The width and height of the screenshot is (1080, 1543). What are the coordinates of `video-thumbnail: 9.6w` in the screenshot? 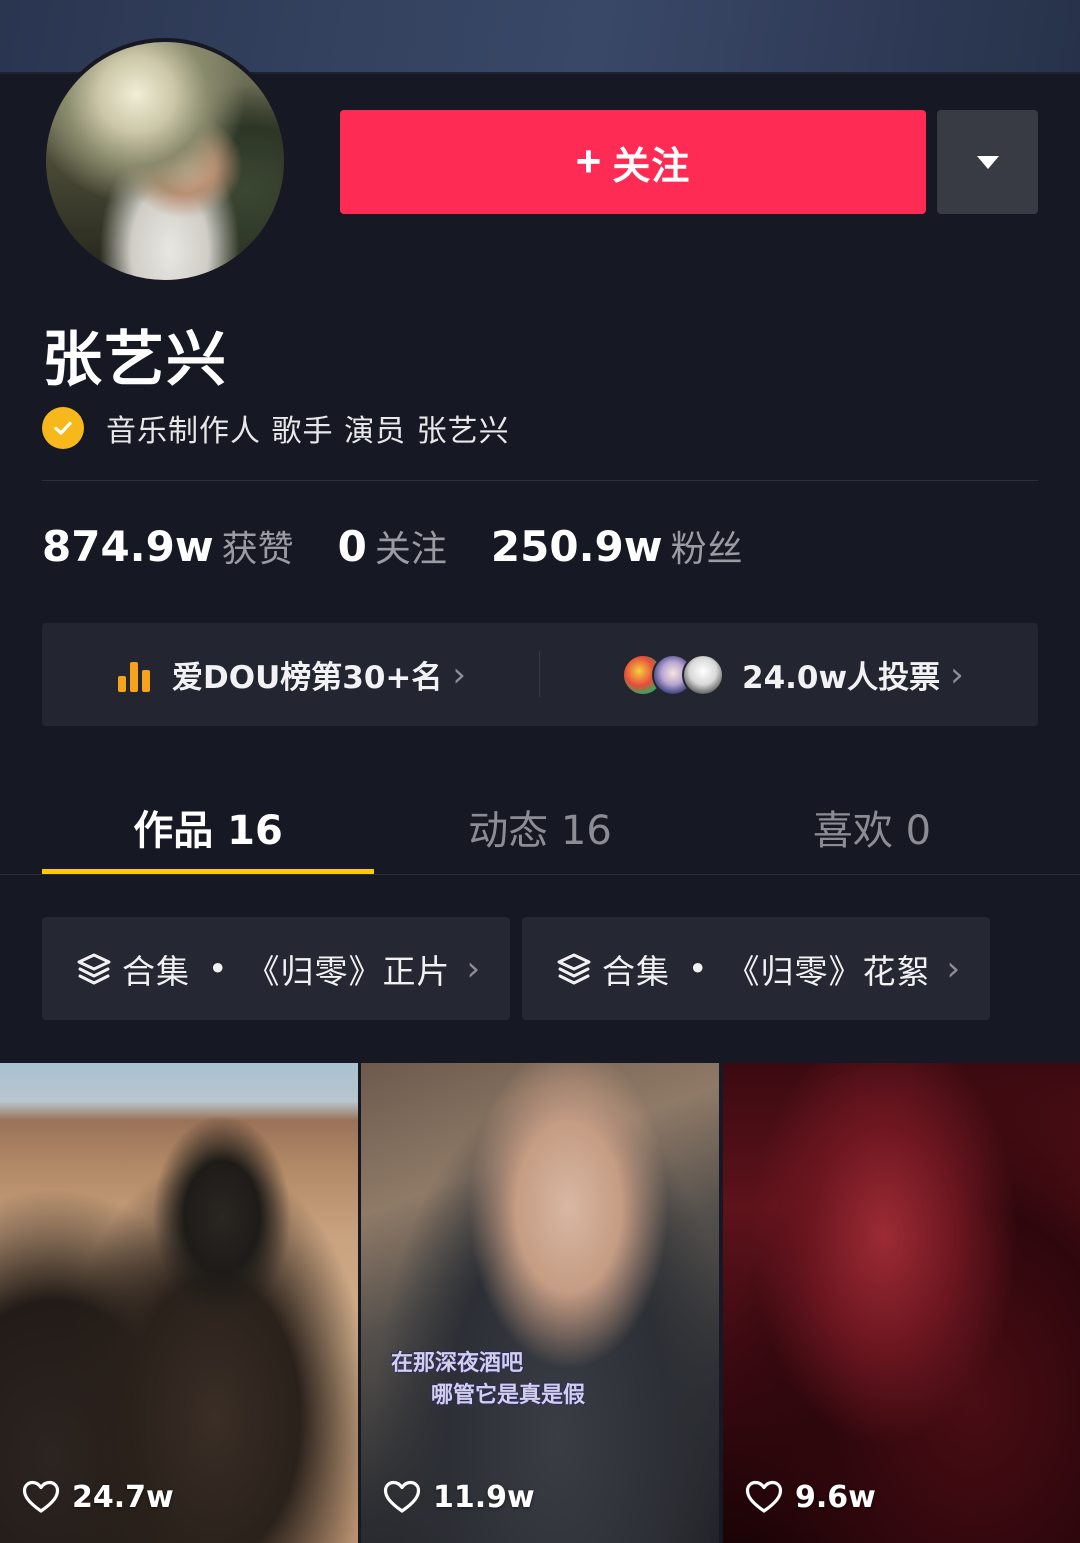 It's located at (901, 1303).